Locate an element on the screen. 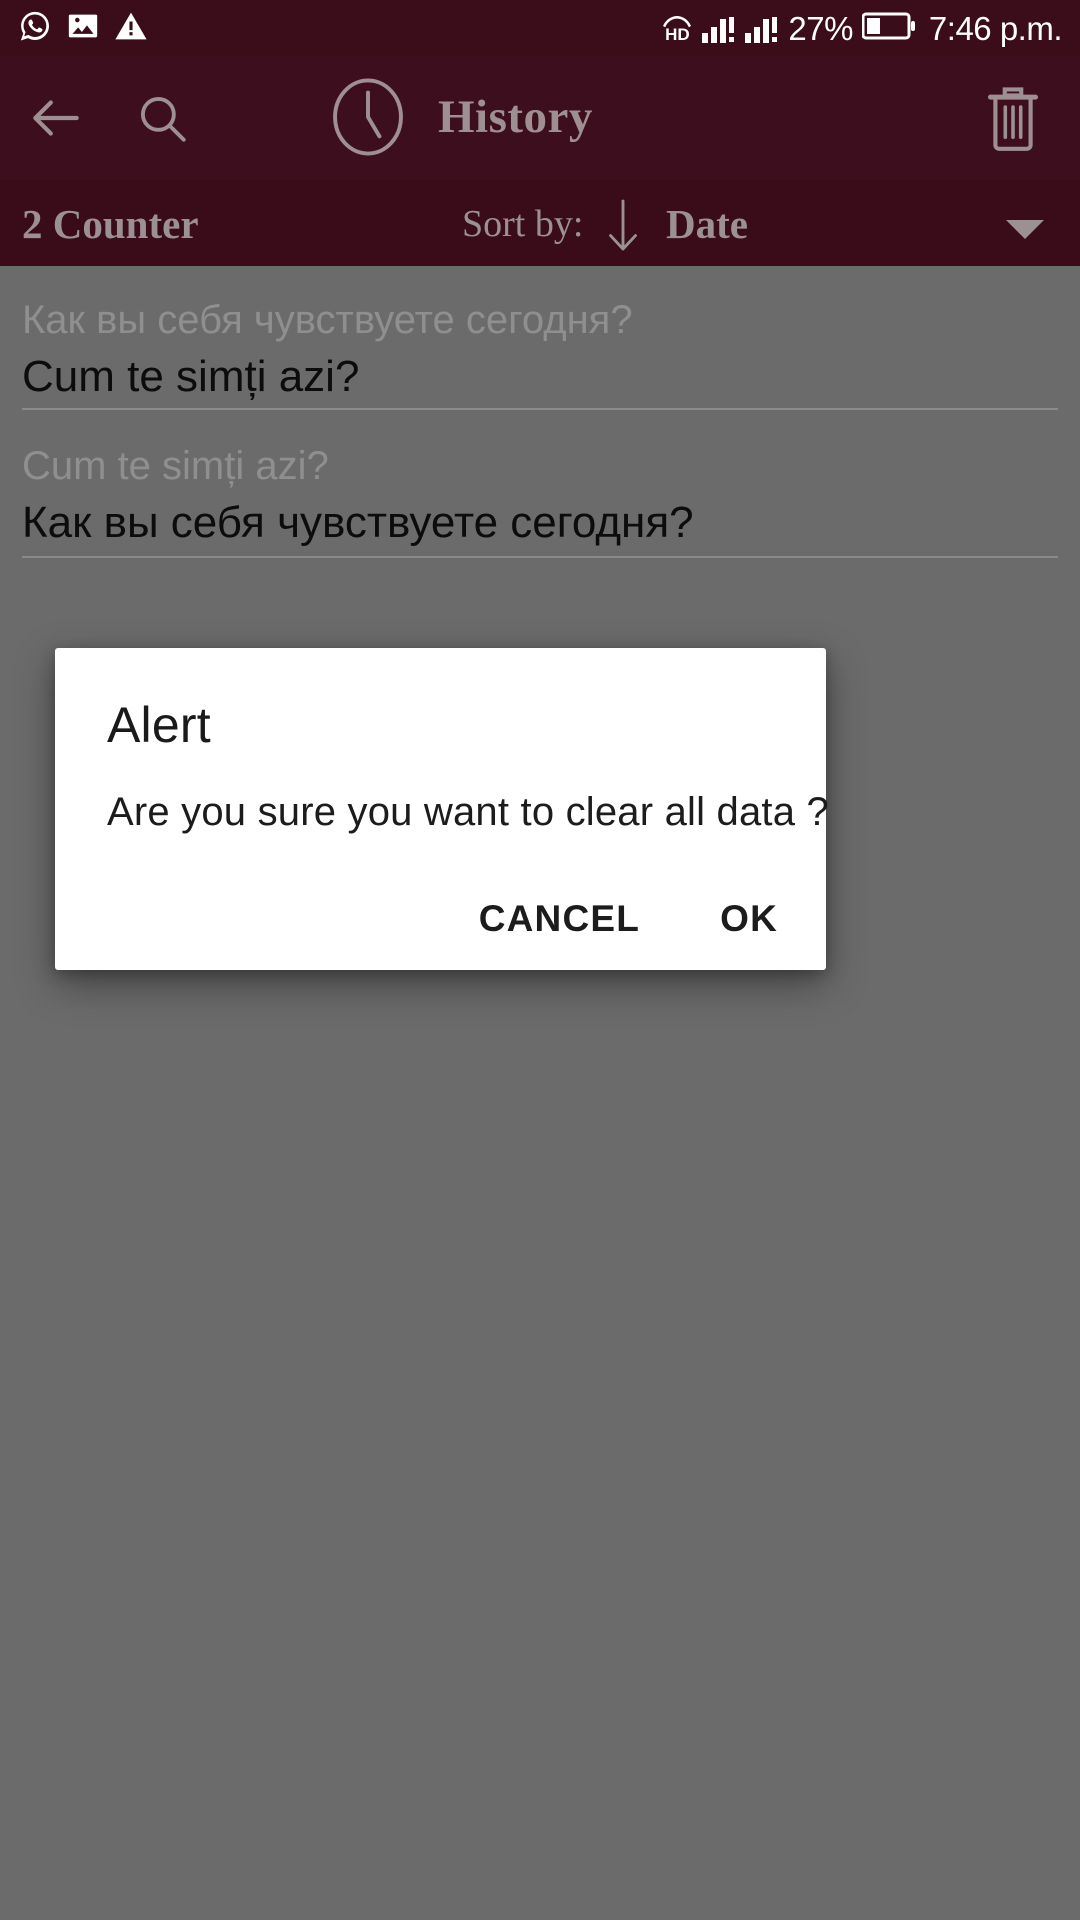  clock-icon is located at coordinates (368, 117).